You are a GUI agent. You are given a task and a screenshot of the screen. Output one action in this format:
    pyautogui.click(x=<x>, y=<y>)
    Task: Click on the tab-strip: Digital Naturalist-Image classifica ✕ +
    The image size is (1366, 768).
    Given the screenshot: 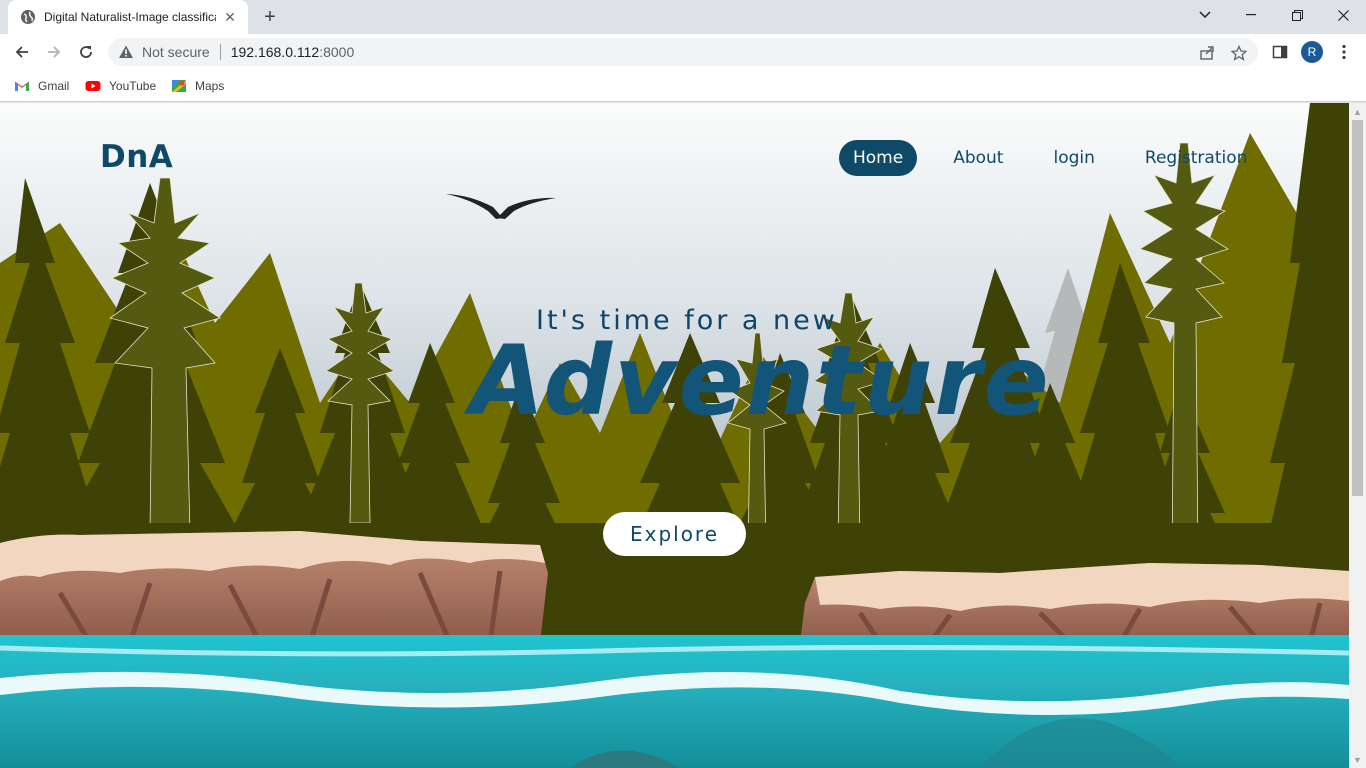 What is the action you would take?
    pyautogui.click(x=683, y=17)
    